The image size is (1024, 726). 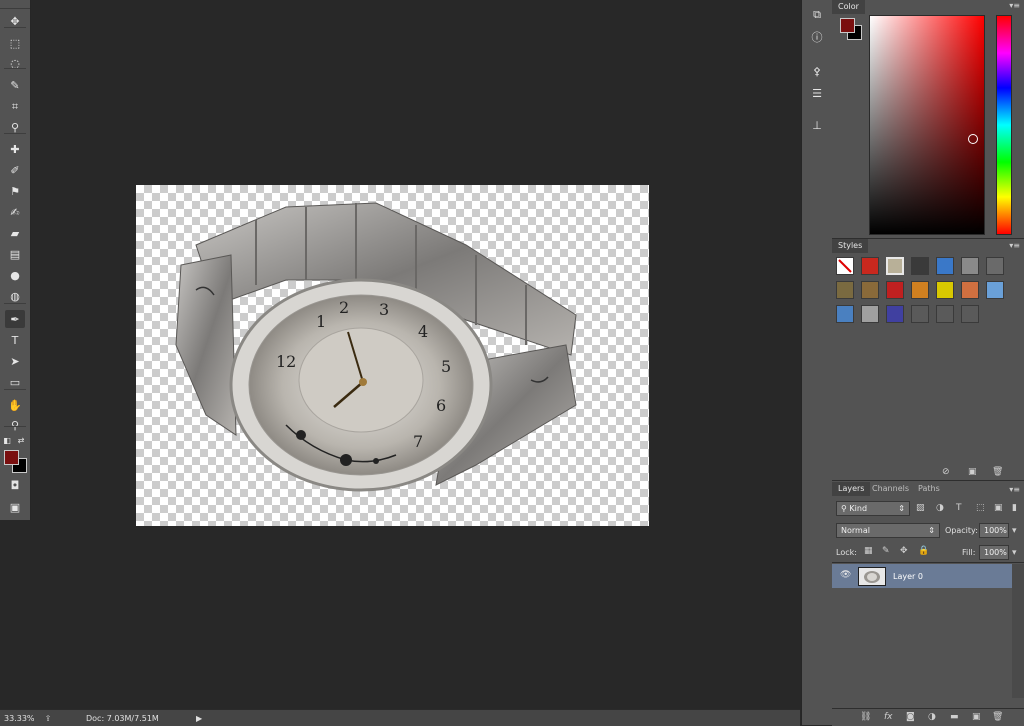 I want to click on document-size: Doc: 7.03M/7.51M, so click(x=122, y=718).